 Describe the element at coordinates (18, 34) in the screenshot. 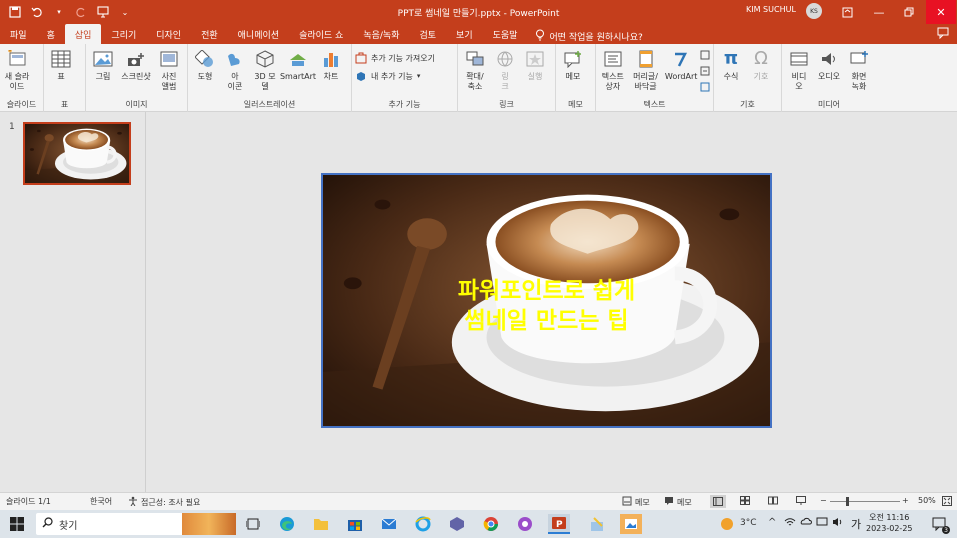

I see `tab-file: 파일` at that location.